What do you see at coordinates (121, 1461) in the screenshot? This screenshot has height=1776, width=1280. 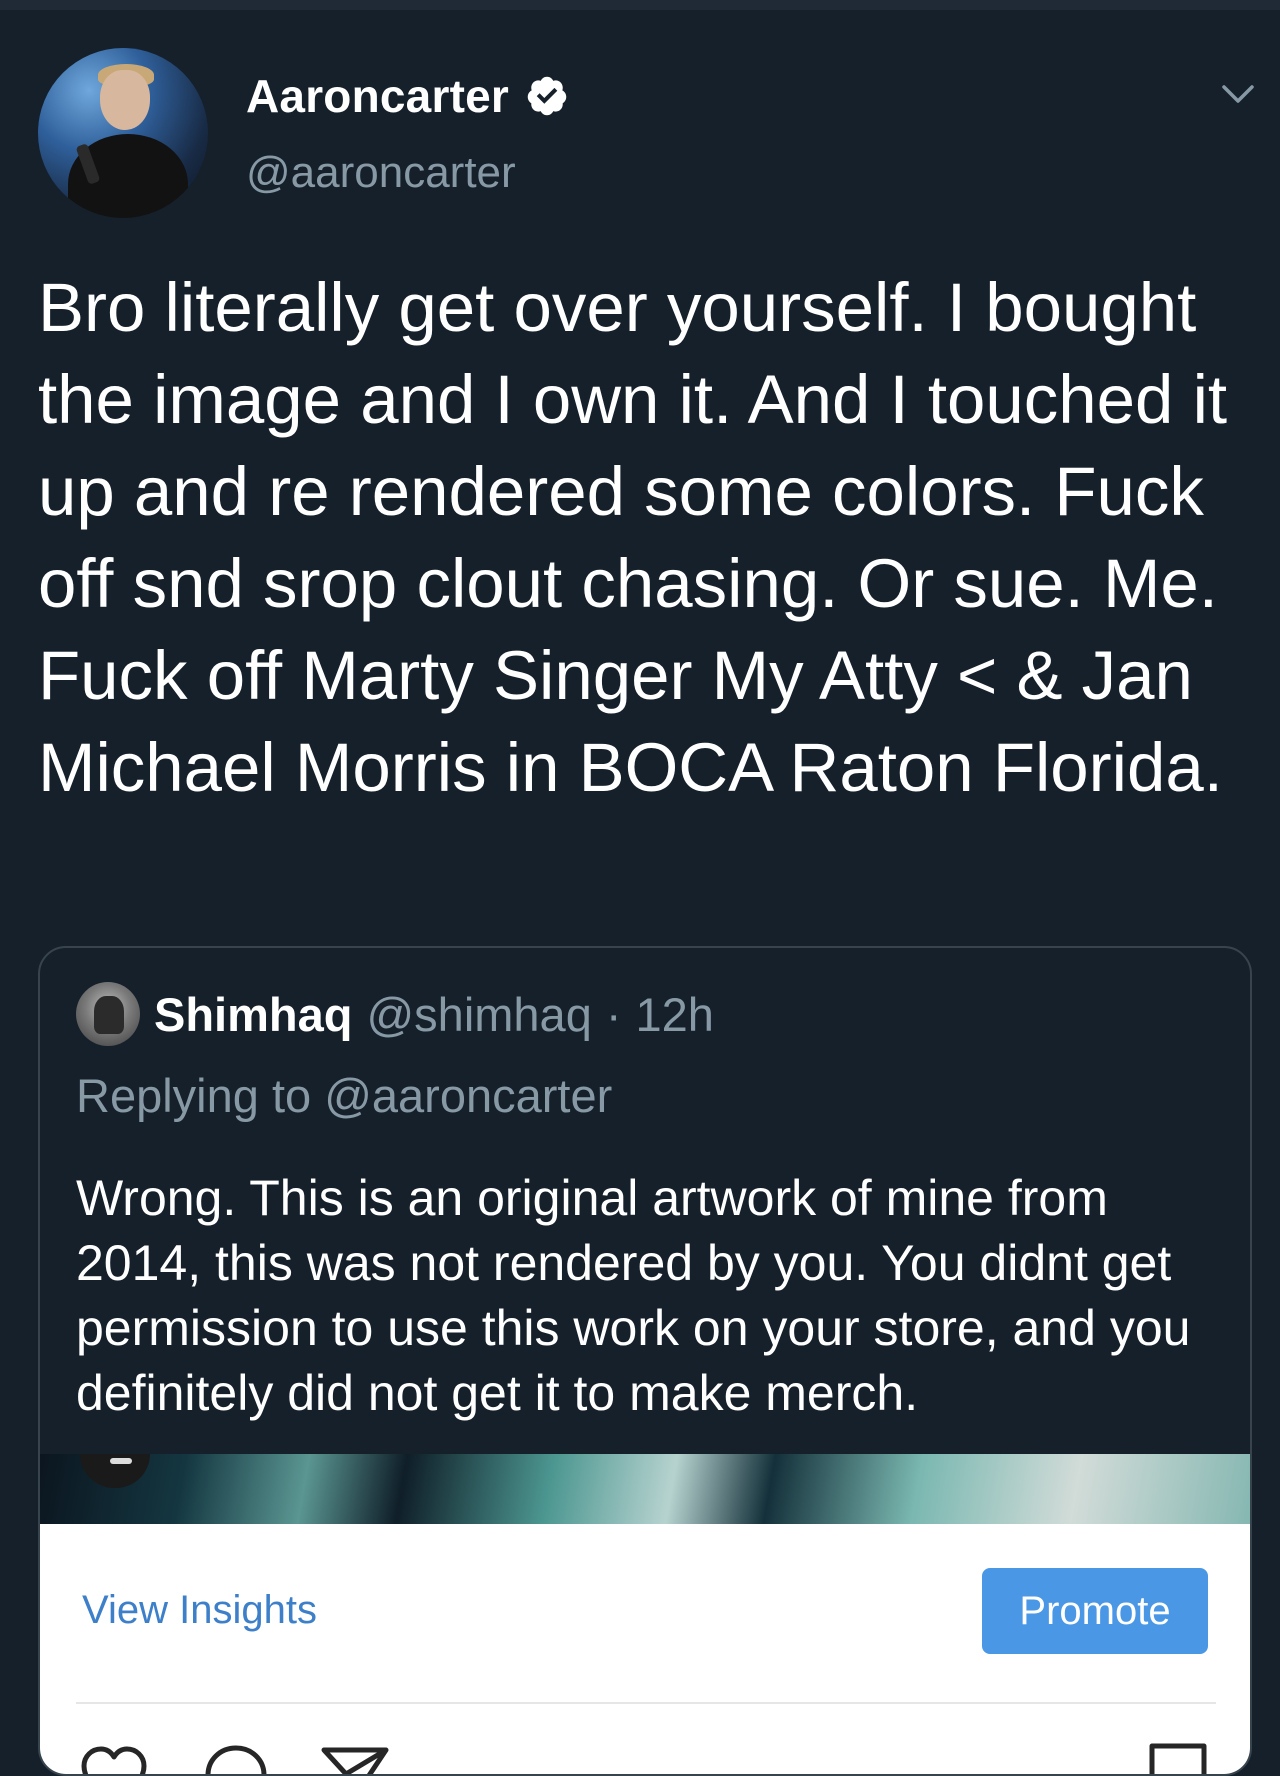 I see `image-mark` at bounding box center [121, 1461].